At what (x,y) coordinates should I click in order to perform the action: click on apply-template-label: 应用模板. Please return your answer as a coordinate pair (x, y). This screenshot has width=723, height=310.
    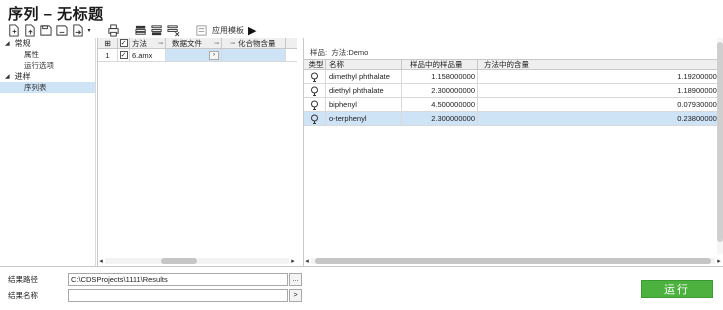
    Looking at the image, I should click on (228, 30).